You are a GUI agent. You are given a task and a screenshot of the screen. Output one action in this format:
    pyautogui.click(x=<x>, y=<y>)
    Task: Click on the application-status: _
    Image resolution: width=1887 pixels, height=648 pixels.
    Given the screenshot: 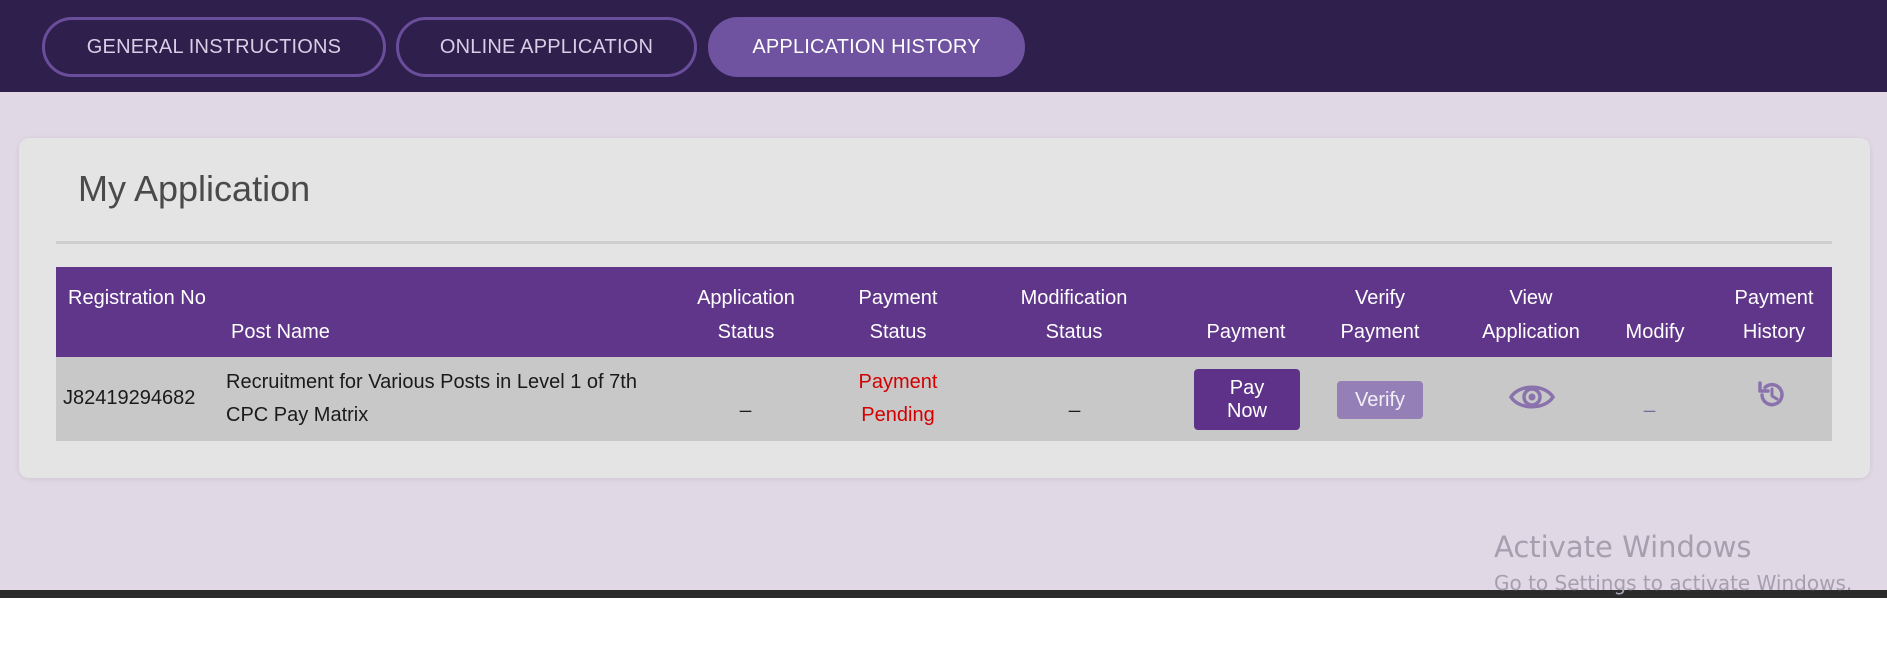 What is the action you would take?
    pyautogui.click(x=746, y=402)
    